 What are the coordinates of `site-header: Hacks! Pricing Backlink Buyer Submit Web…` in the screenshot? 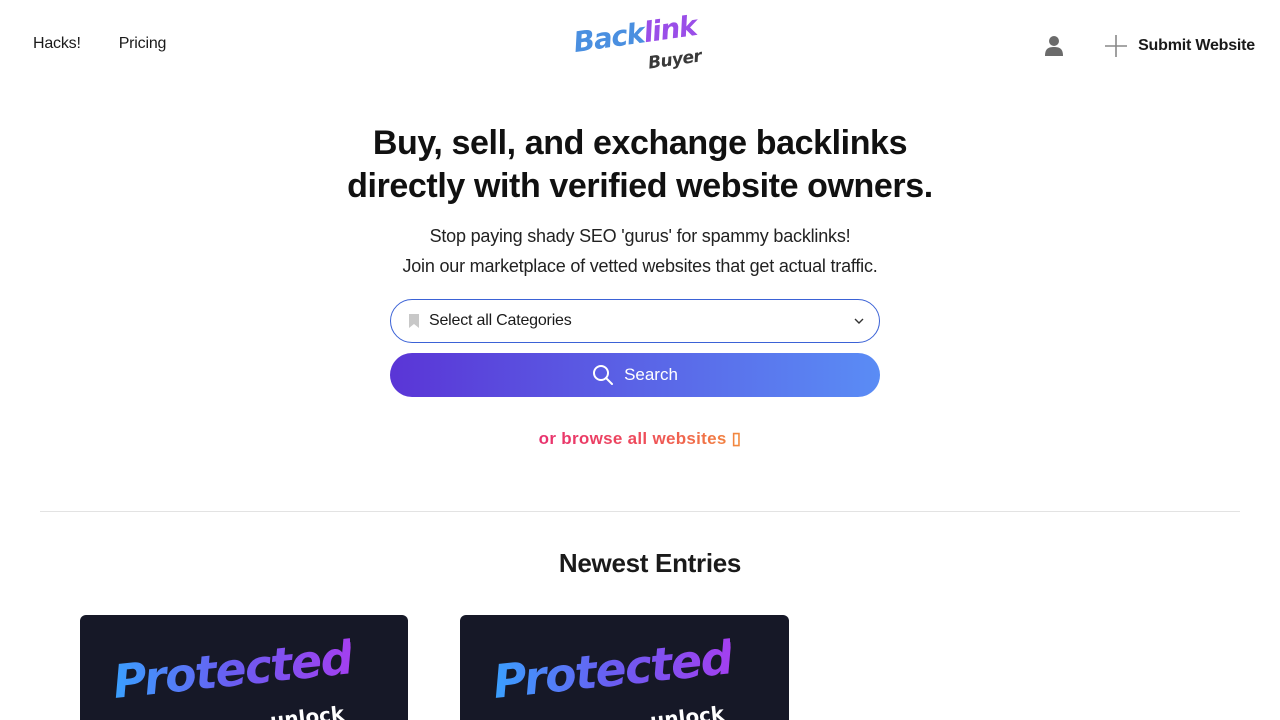 It's located at (640, 46).